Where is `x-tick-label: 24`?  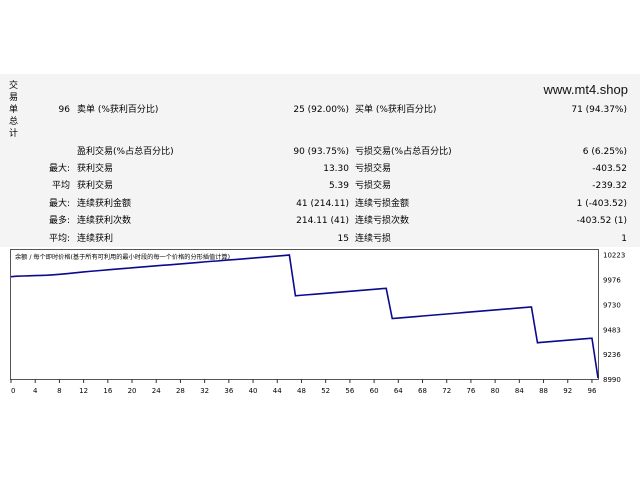
x-tick-label: 24 is located at coordinates (156, 391).